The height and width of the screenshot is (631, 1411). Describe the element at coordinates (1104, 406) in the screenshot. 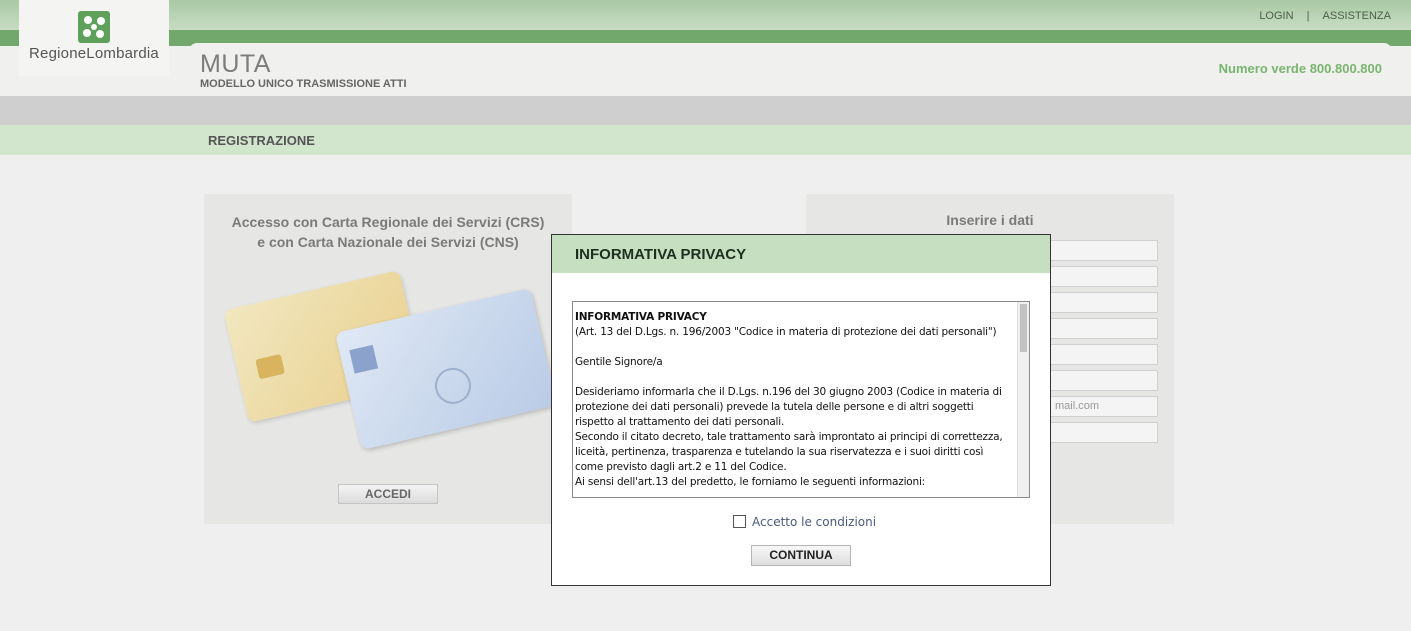

I see `email-field: mail.com` at that location.